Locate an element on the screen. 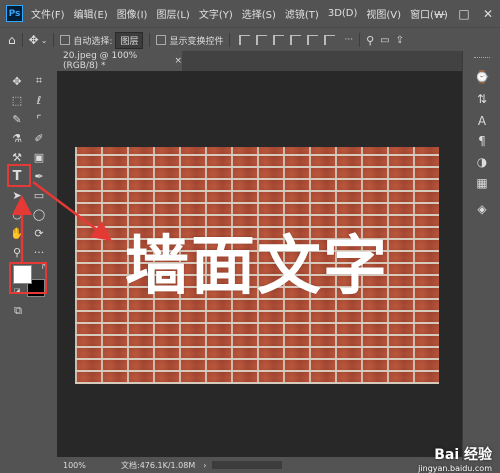 The height and width of the screenshot is (473, 500). type-tool-highlight is located at coordinates (19, 175).